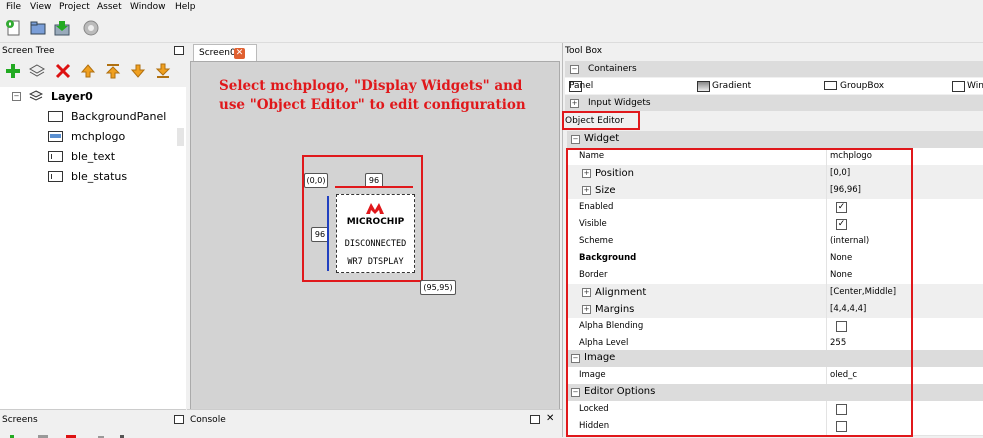 The width and height of the screenshot is (983, 438). I want to click on microchip-logo-icon, so click(375, 208).